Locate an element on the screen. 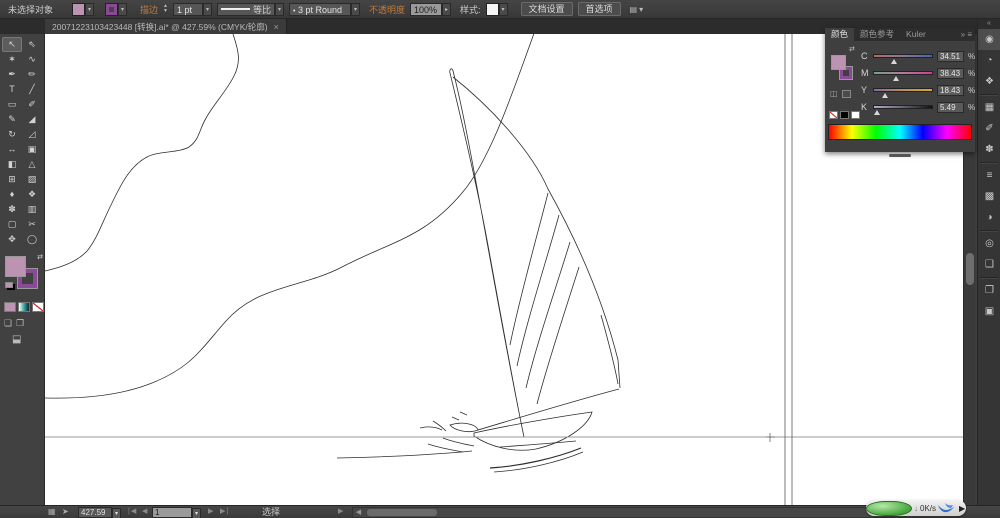 This screenshot has height=518, width=1000. stepper-down-icon: ▼ is located at coordinates (165, 11).